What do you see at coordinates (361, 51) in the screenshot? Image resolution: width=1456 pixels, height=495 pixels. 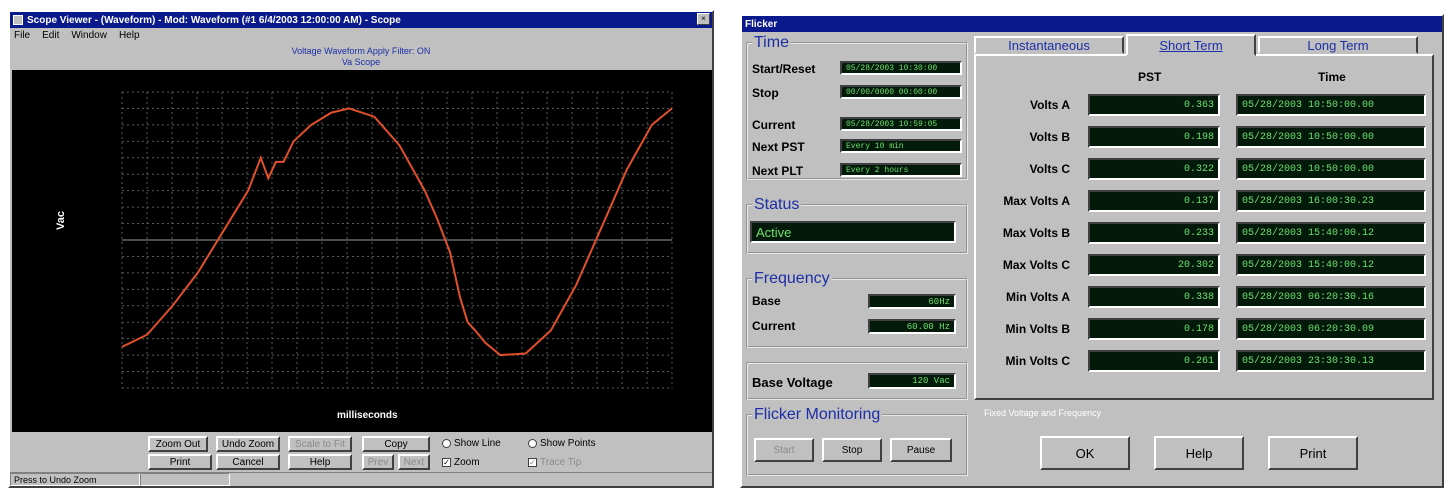 I see `chart-title: Voltage Waveform Apply Filter: ON` at bounding box center [361, 51].